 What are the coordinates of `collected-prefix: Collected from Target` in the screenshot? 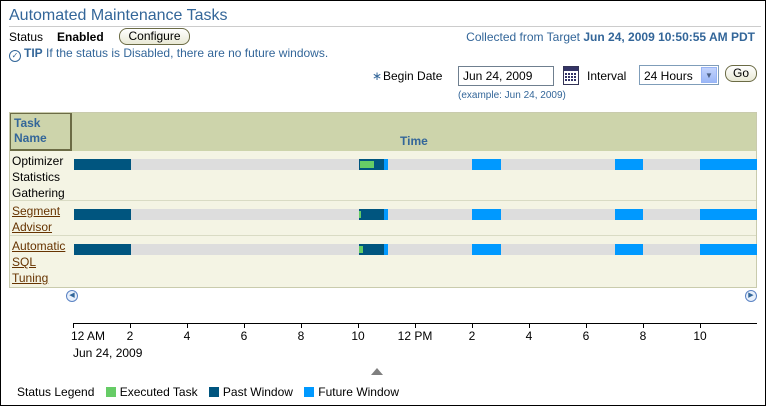 It's located at (523, 37).